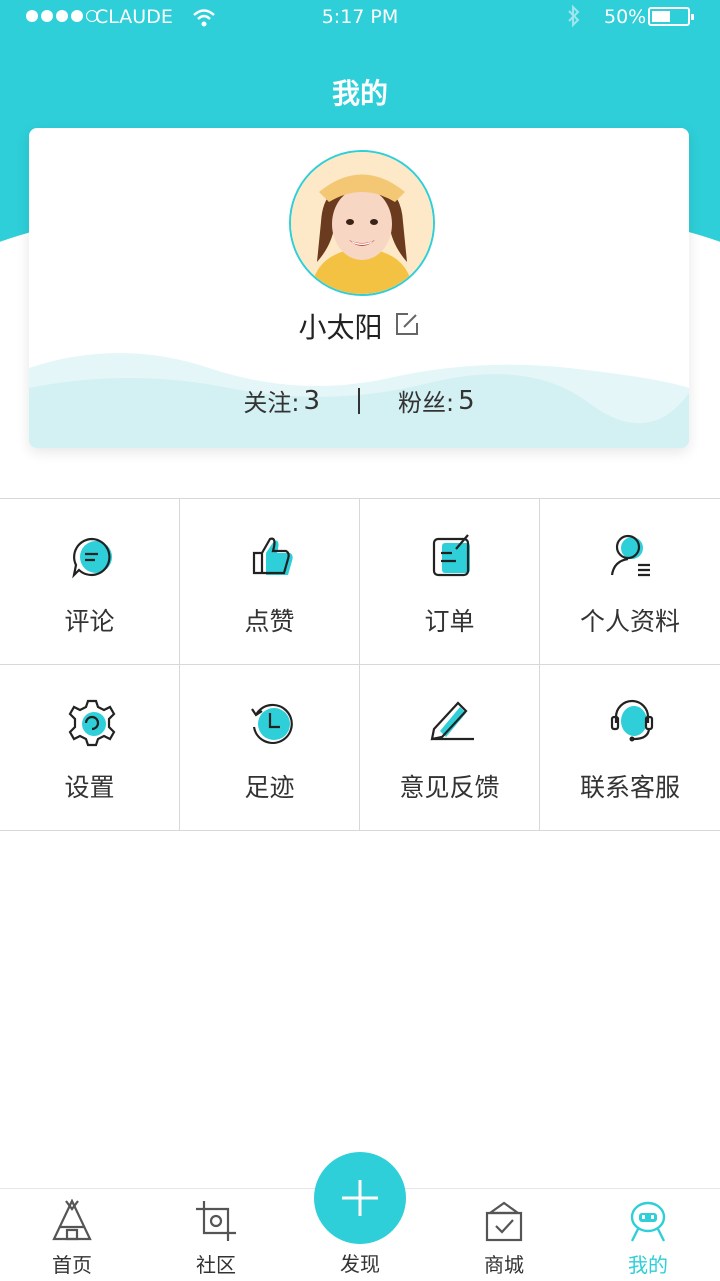 The image size is (720, 1281). I want to click on menu-item-settings: 设置, so click(90, 747).